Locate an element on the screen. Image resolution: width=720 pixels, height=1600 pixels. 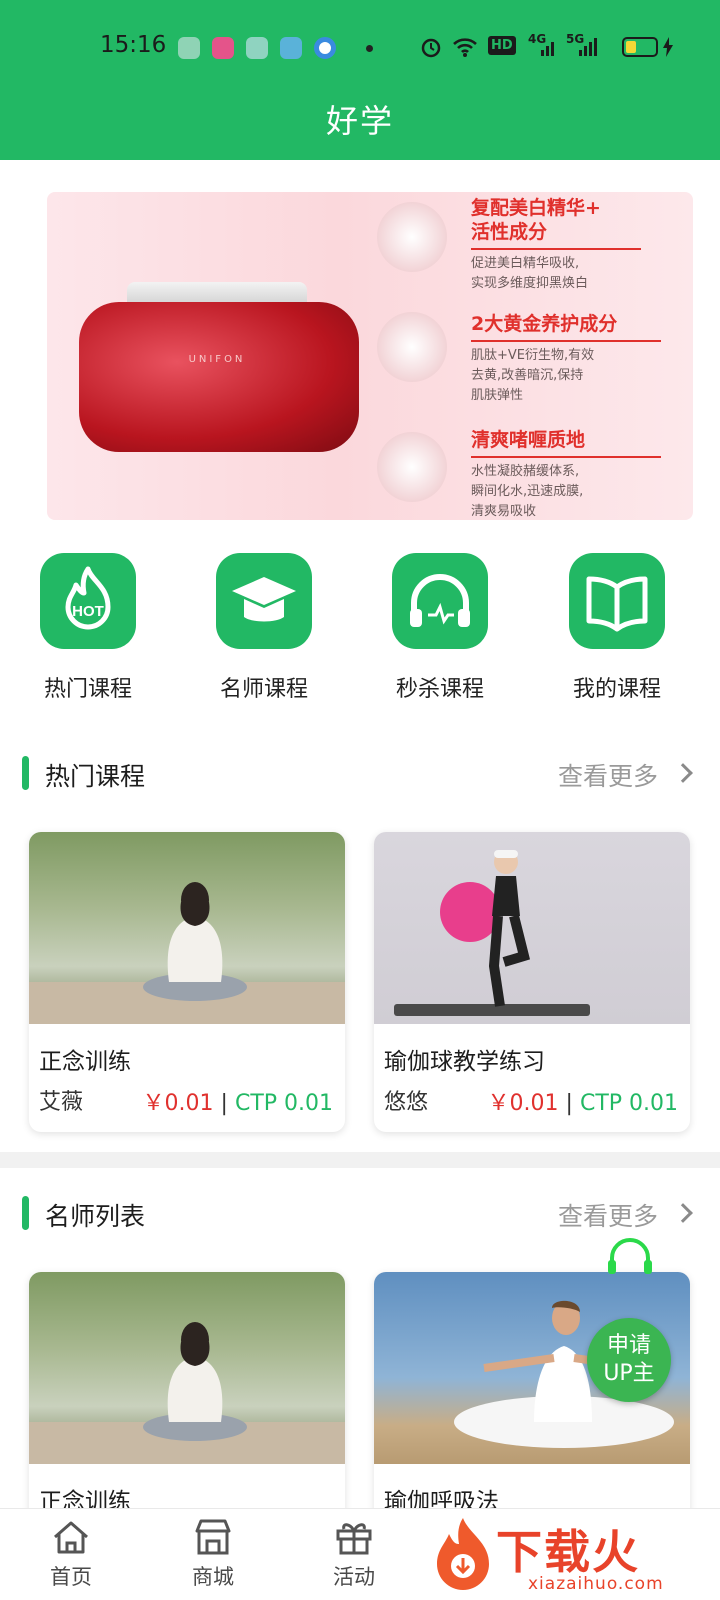
category-my-courses: 我的课程 is located at coordinates (617, 628).